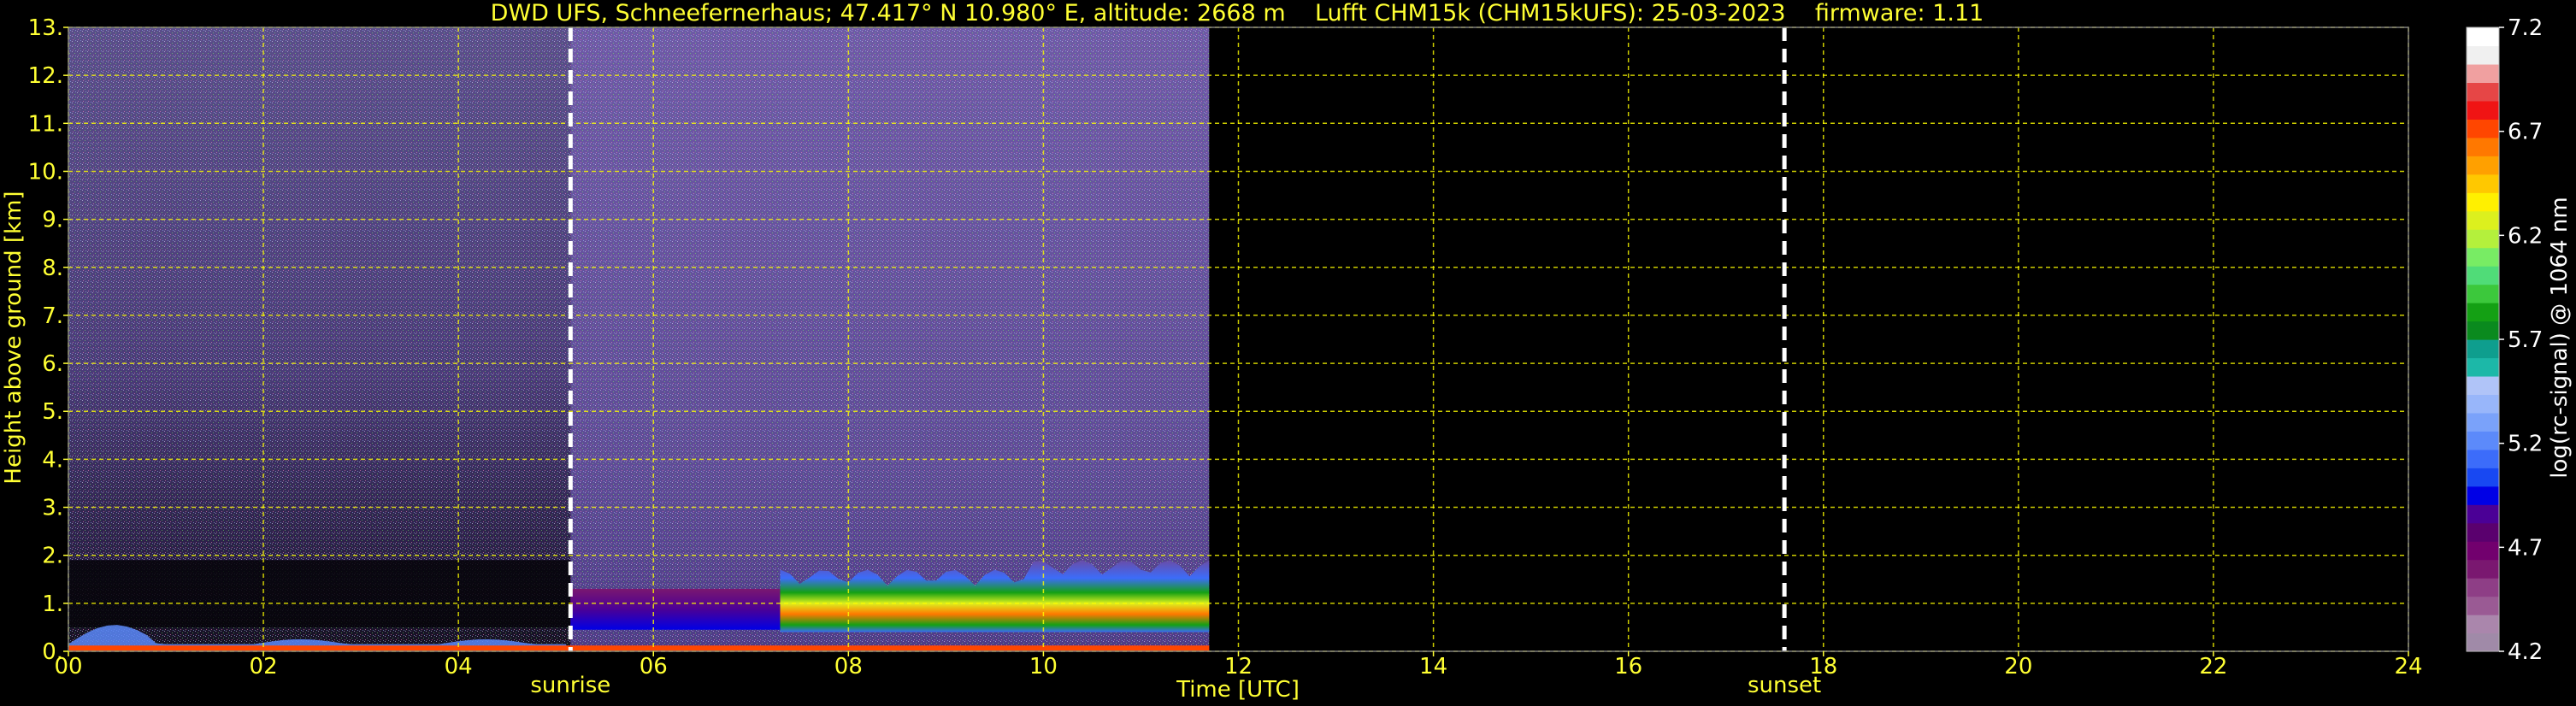 The height and width of the screenshot is (706, 2576). What do you see at coordinates (1433, 667) in the screenshot?
I see `x-tick-label: 14` at bounding box center [1433, 667].